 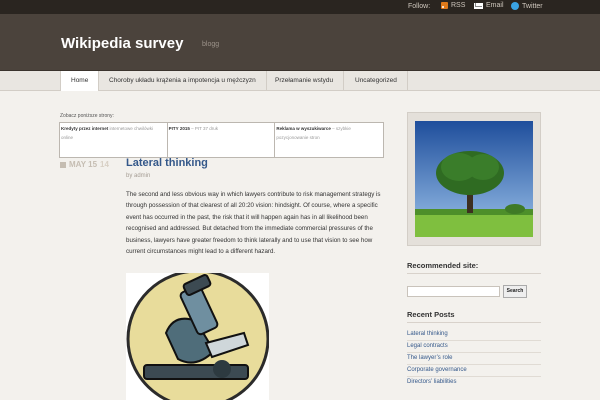 I want to click on recent-posts-title: Recent Posts, so click(x=431, y=314).